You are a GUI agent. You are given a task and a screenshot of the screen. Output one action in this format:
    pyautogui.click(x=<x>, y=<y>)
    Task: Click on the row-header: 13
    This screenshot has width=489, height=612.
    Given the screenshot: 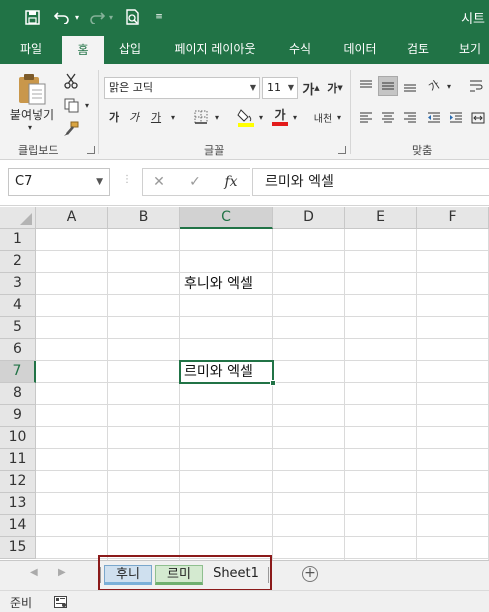 What is the action you would take?
    pyautogui.click(x=18, y=504)
    